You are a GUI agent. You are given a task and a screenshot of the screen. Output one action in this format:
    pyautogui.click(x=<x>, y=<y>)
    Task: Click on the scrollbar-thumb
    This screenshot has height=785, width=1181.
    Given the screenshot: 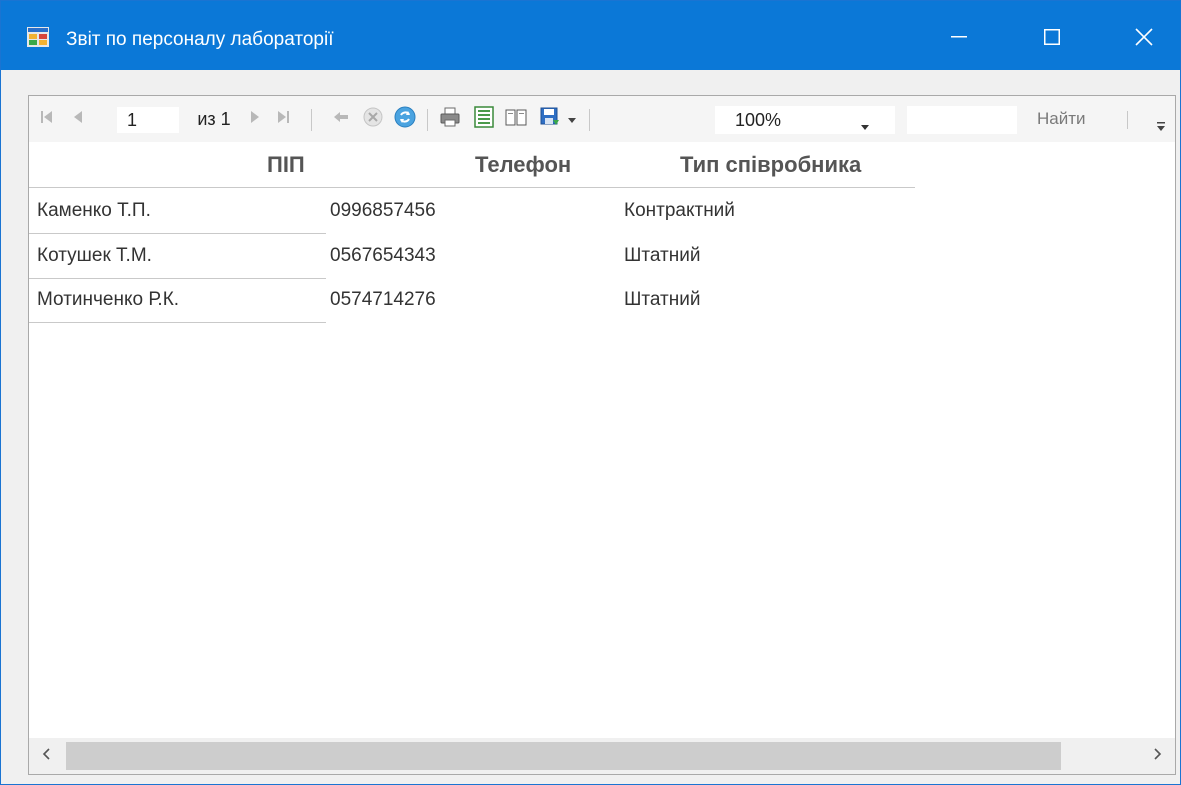 What is the action you would take?
    pyautogui.click(x=563, y=756)
    